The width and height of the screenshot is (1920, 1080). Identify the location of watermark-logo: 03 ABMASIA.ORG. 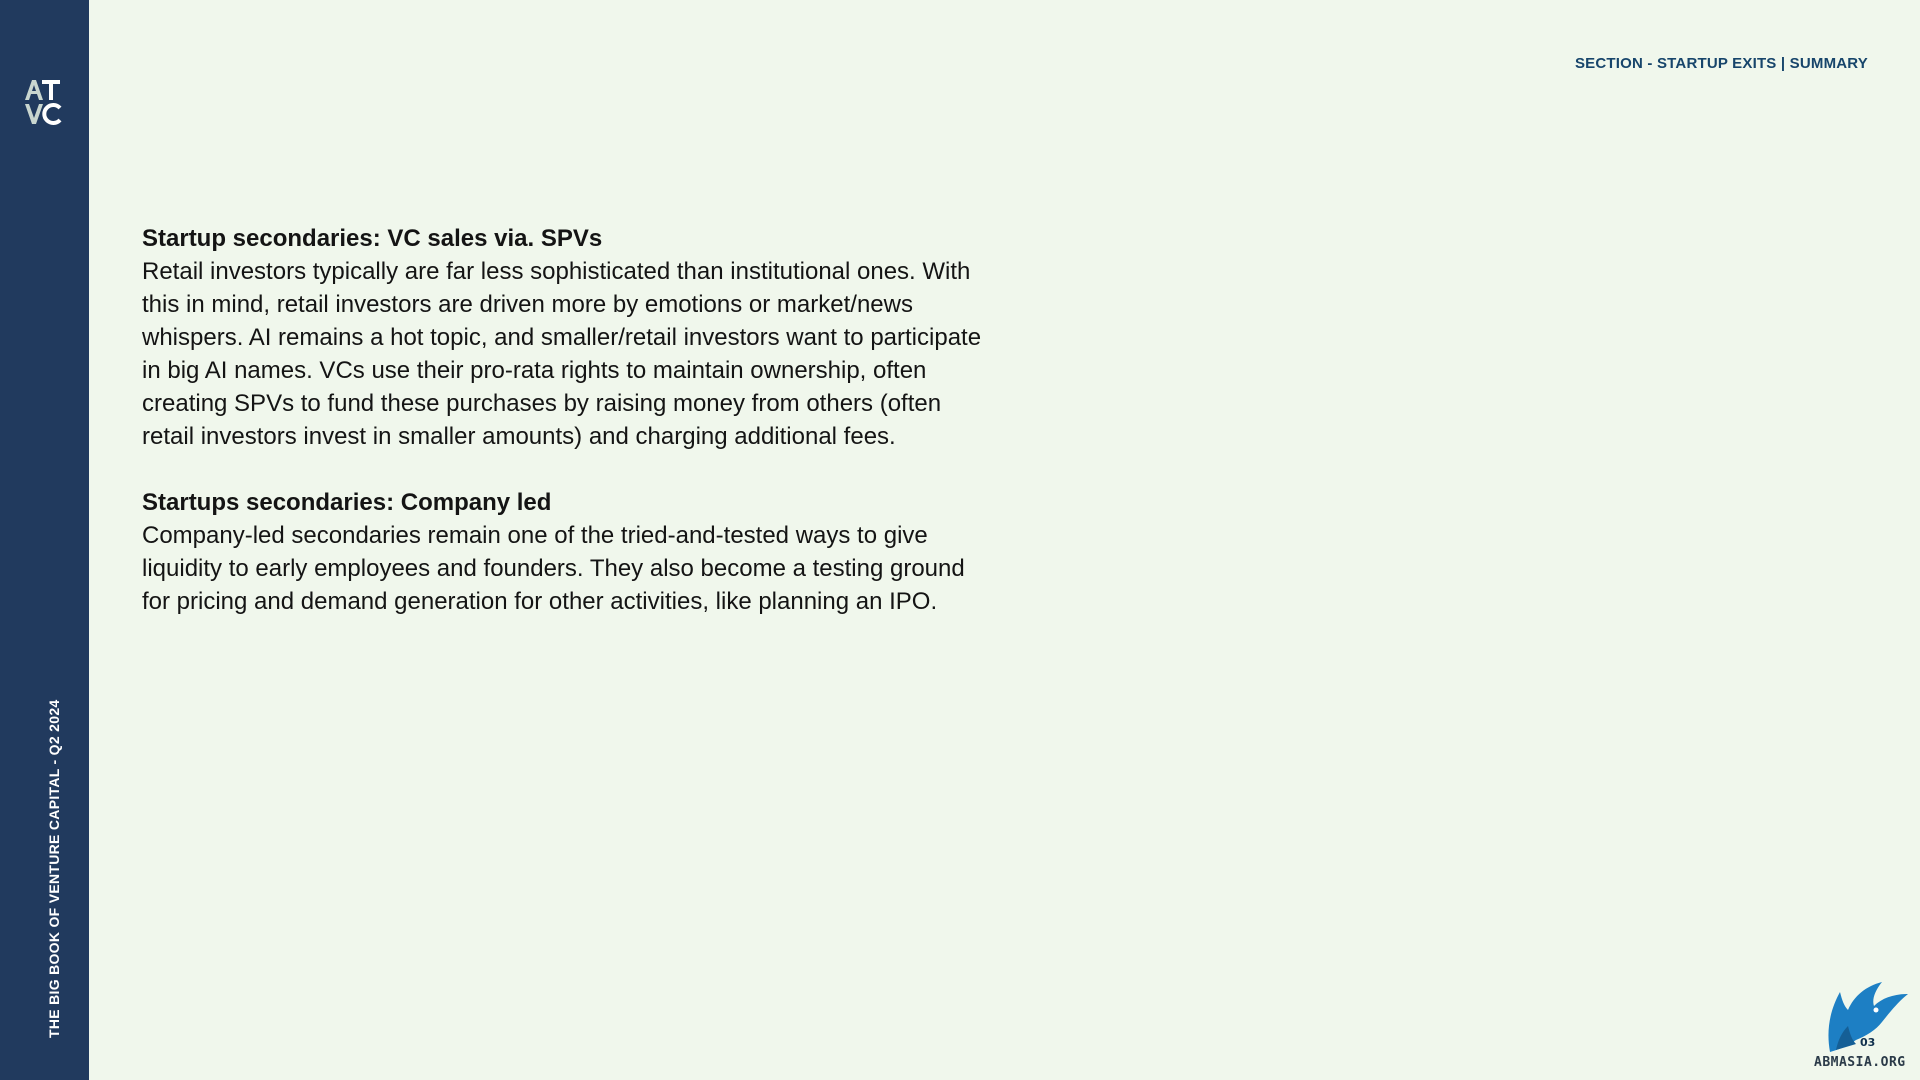
(1863, 1020).